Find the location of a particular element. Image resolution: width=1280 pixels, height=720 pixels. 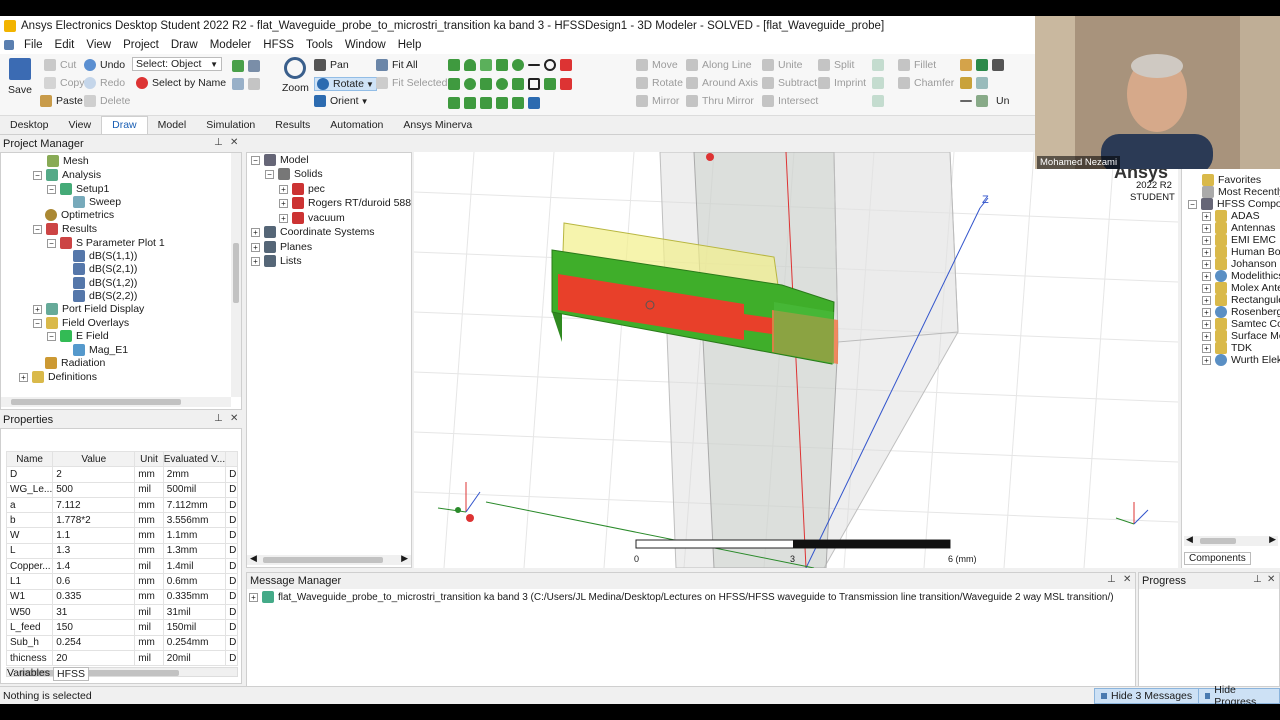

component-favorites: Favorites is located at coordinates (1231, 180).